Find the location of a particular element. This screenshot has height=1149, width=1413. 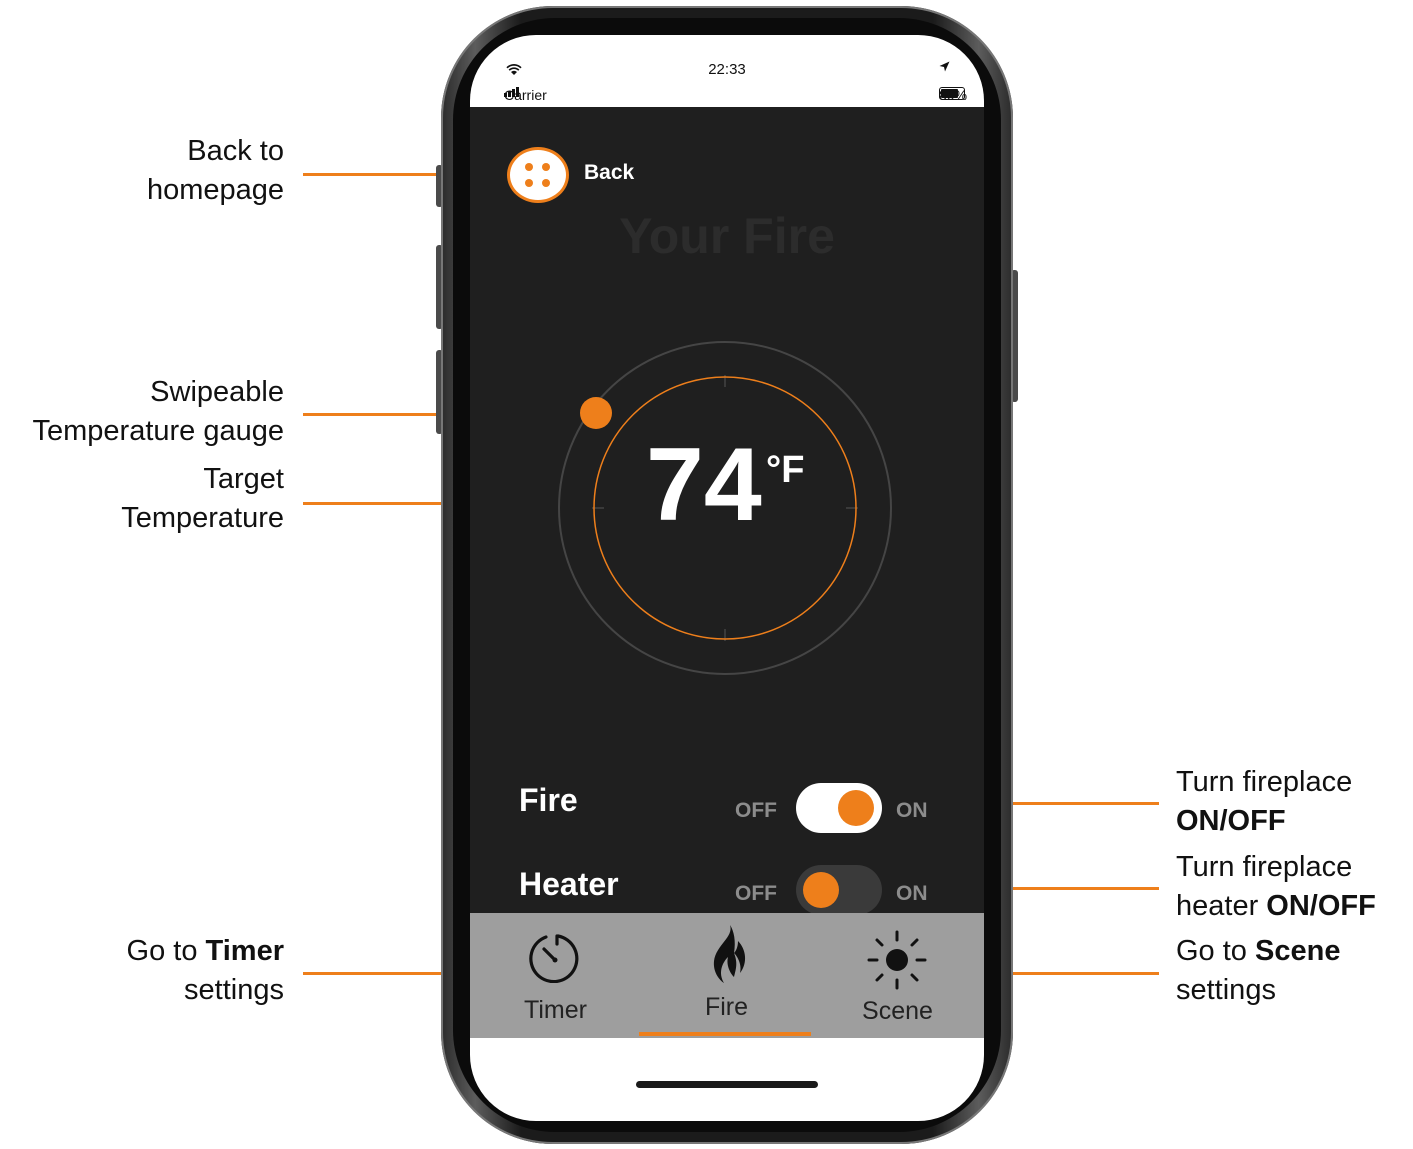

tab-scene: Scene is located at coordinates (897, 975).